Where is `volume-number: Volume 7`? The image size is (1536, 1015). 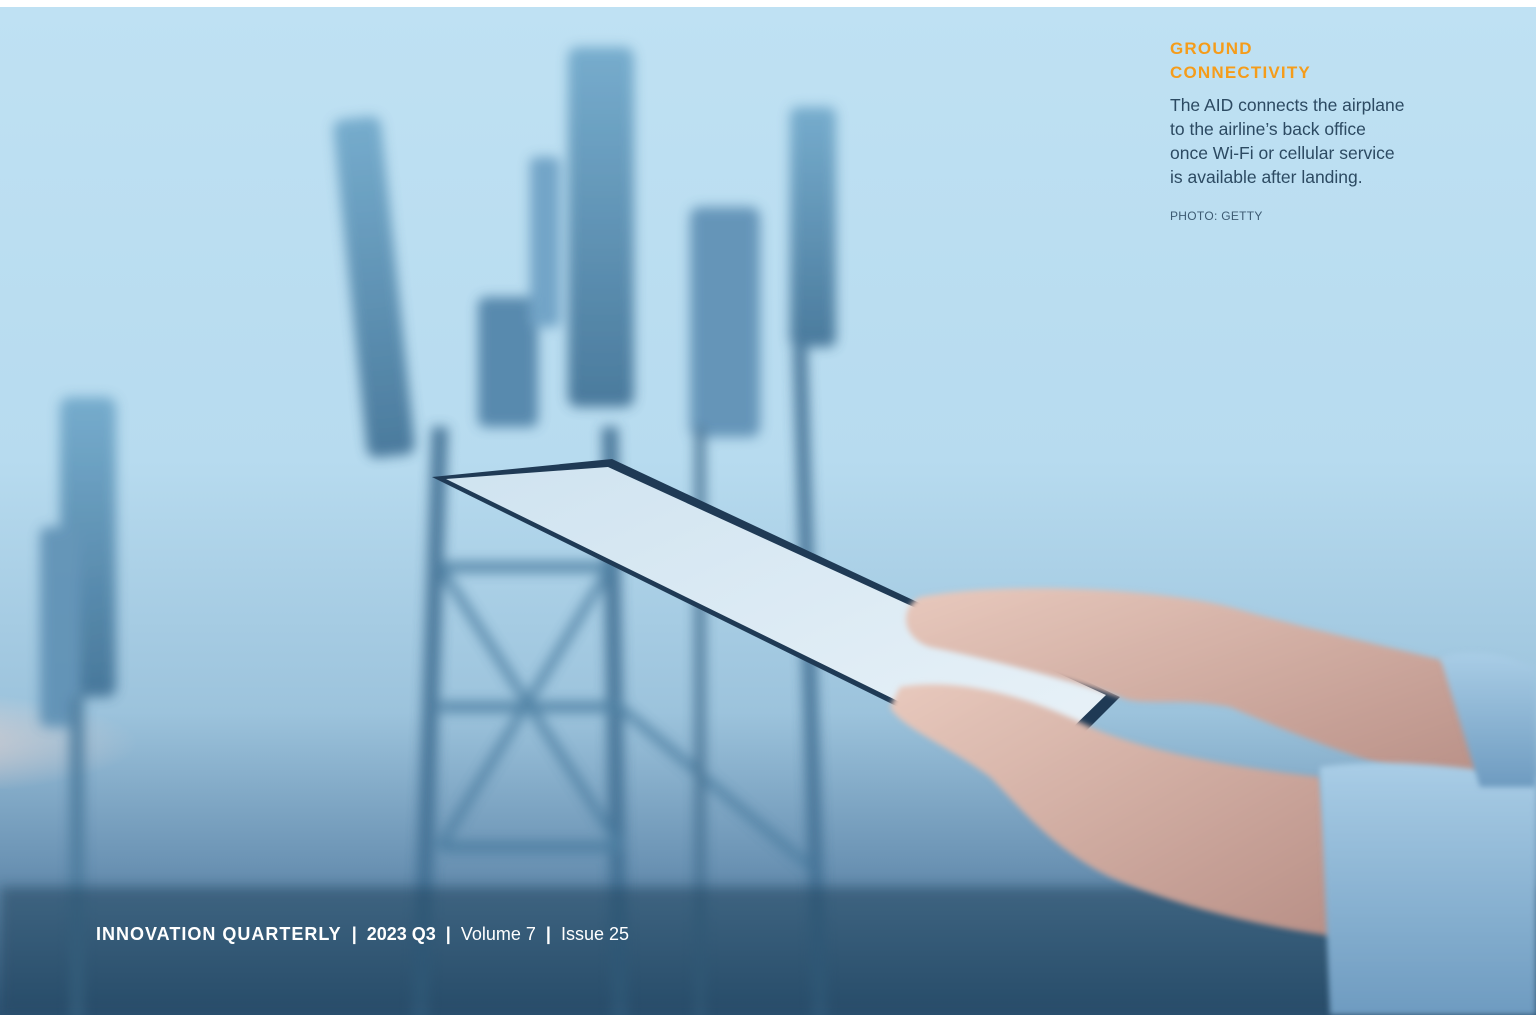 volume-number: Volume 7 is located at coordinates (498, 934).